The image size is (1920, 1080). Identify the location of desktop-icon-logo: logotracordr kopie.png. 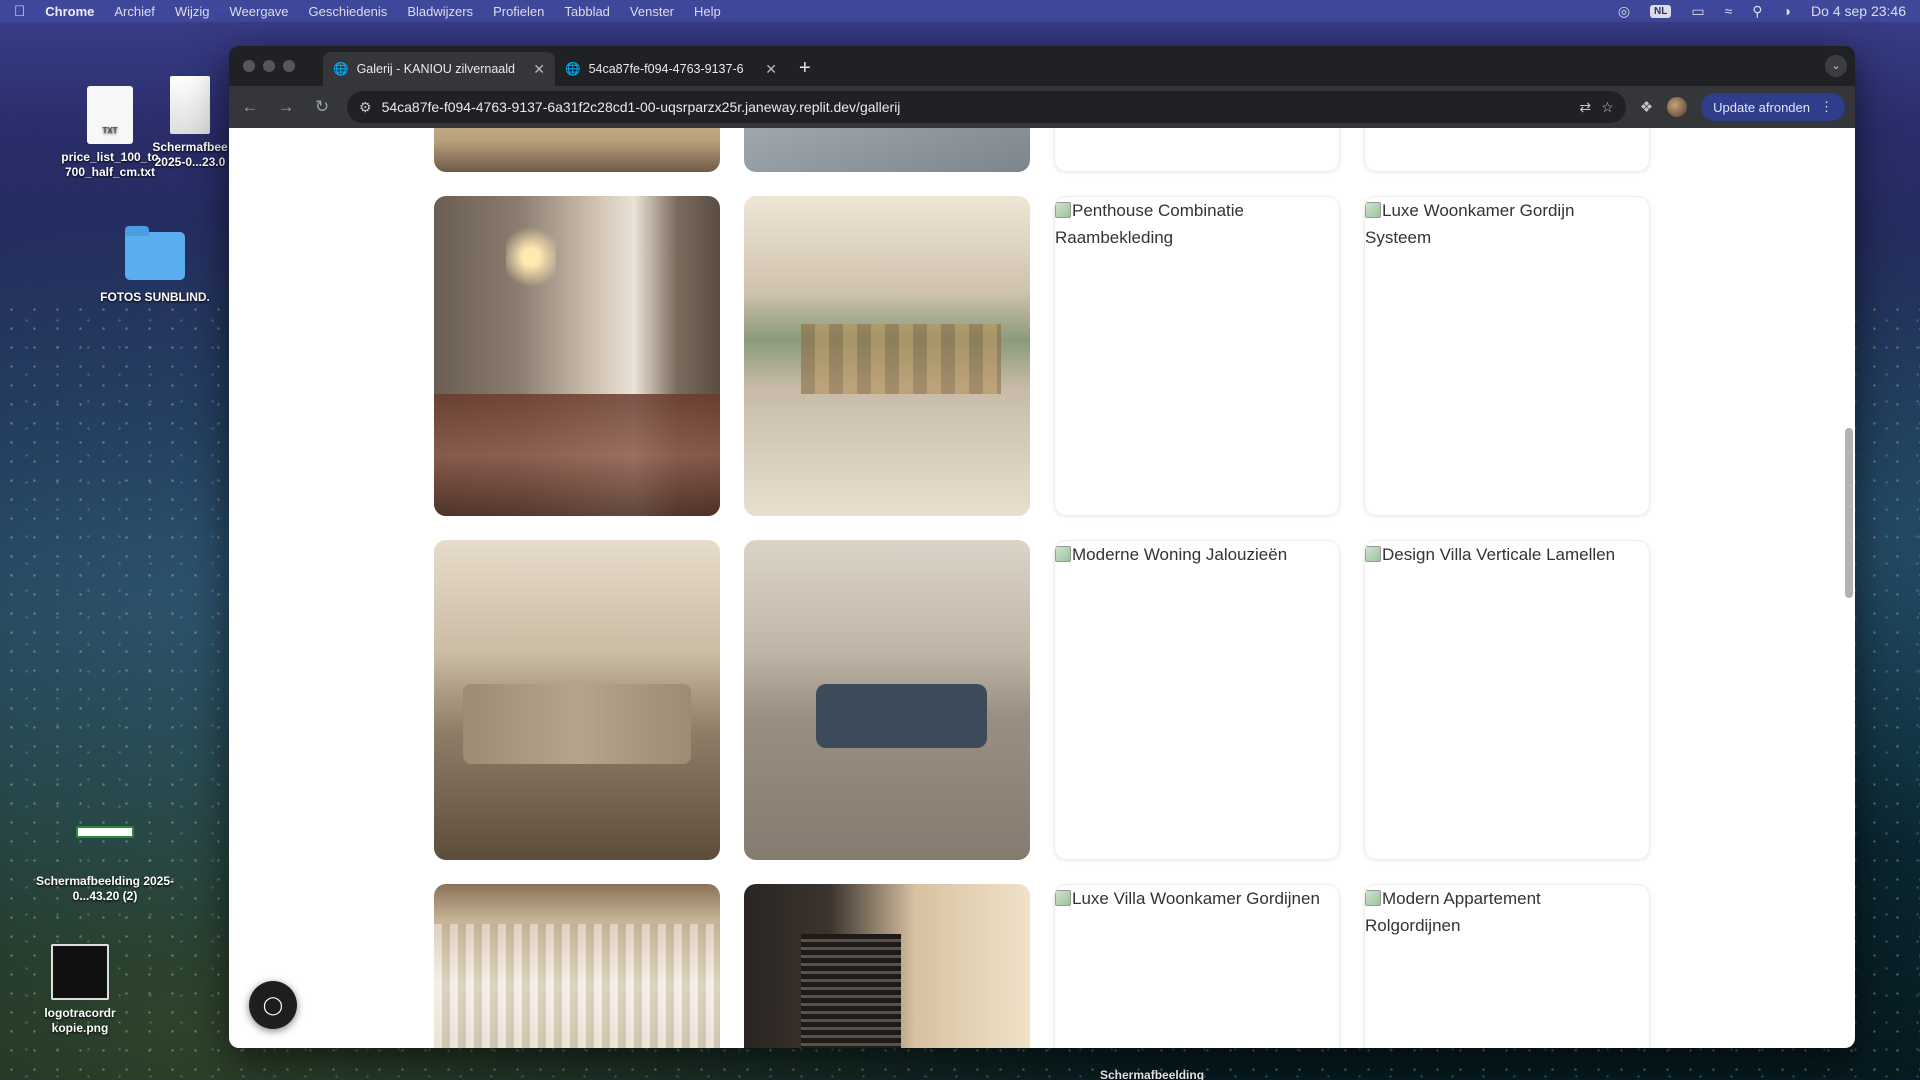
(80, 990).